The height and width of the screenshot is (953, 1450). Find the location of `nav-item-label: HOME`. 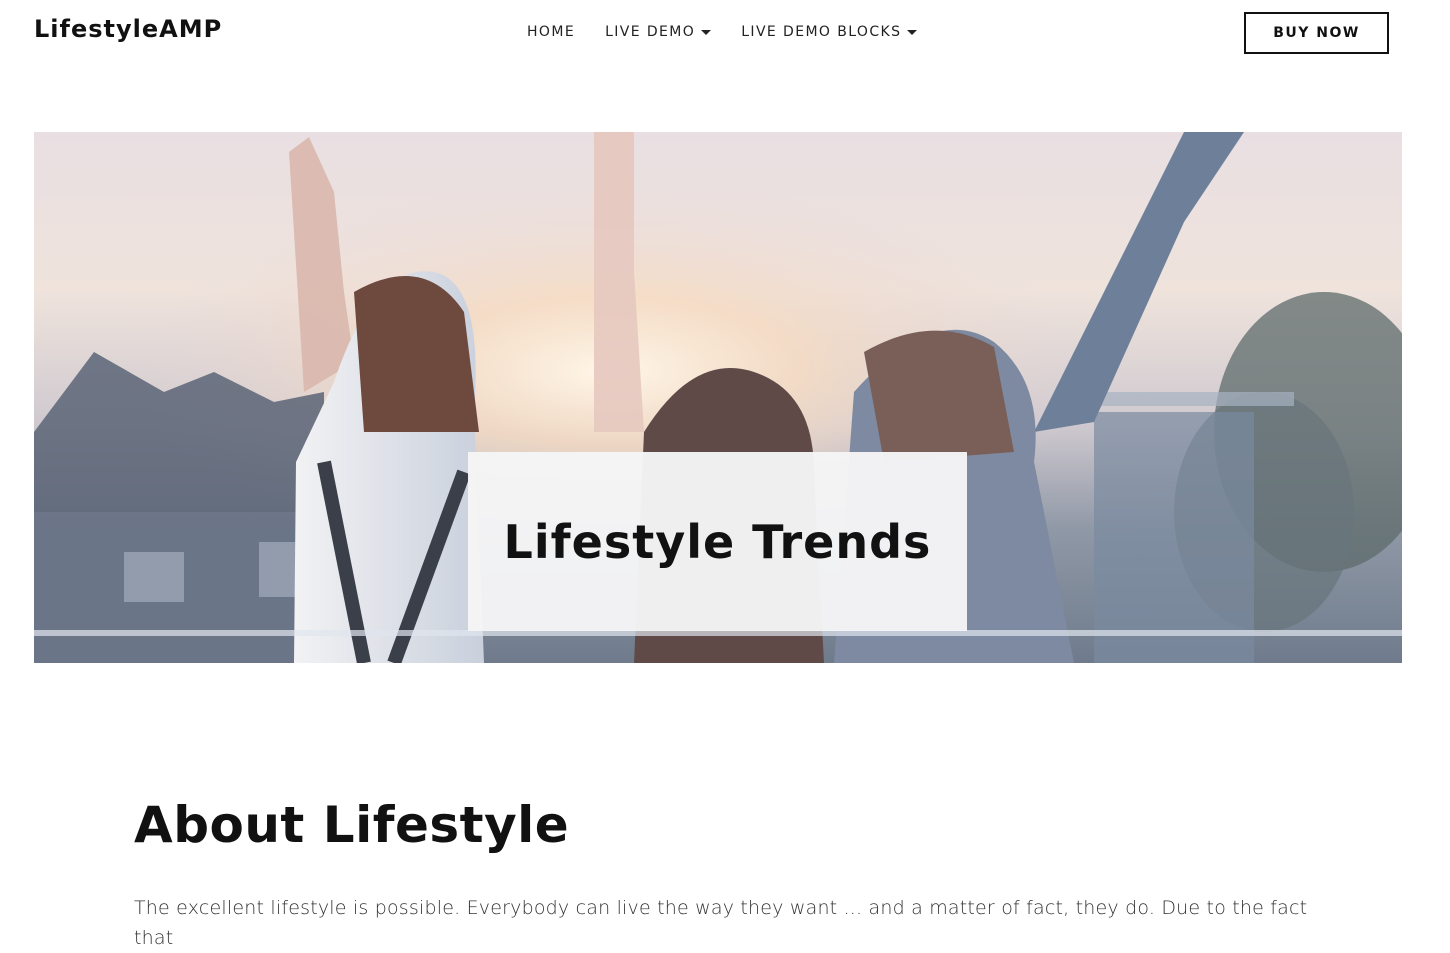

nav-item-label: HOME is located at coordinates (551, 32).